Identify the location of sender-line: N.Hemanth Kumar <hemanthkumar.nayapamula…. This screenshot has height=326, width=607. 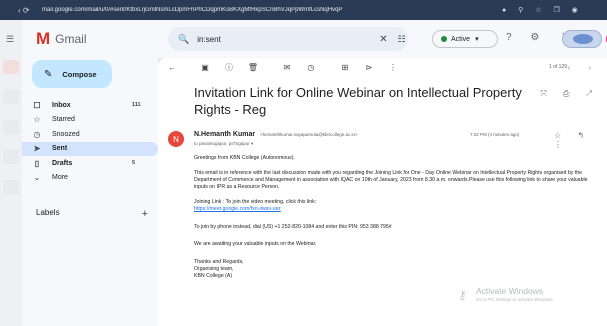
(344, 134).